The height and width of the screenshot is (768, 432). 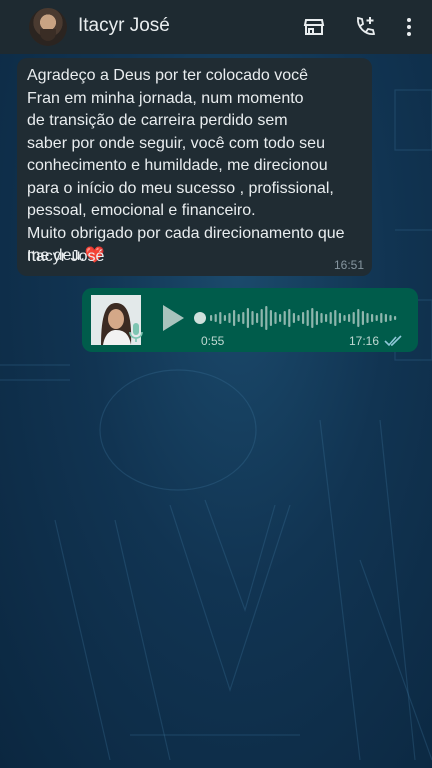 I want to click on message-time: 16:51, so click(x=348, y=265).